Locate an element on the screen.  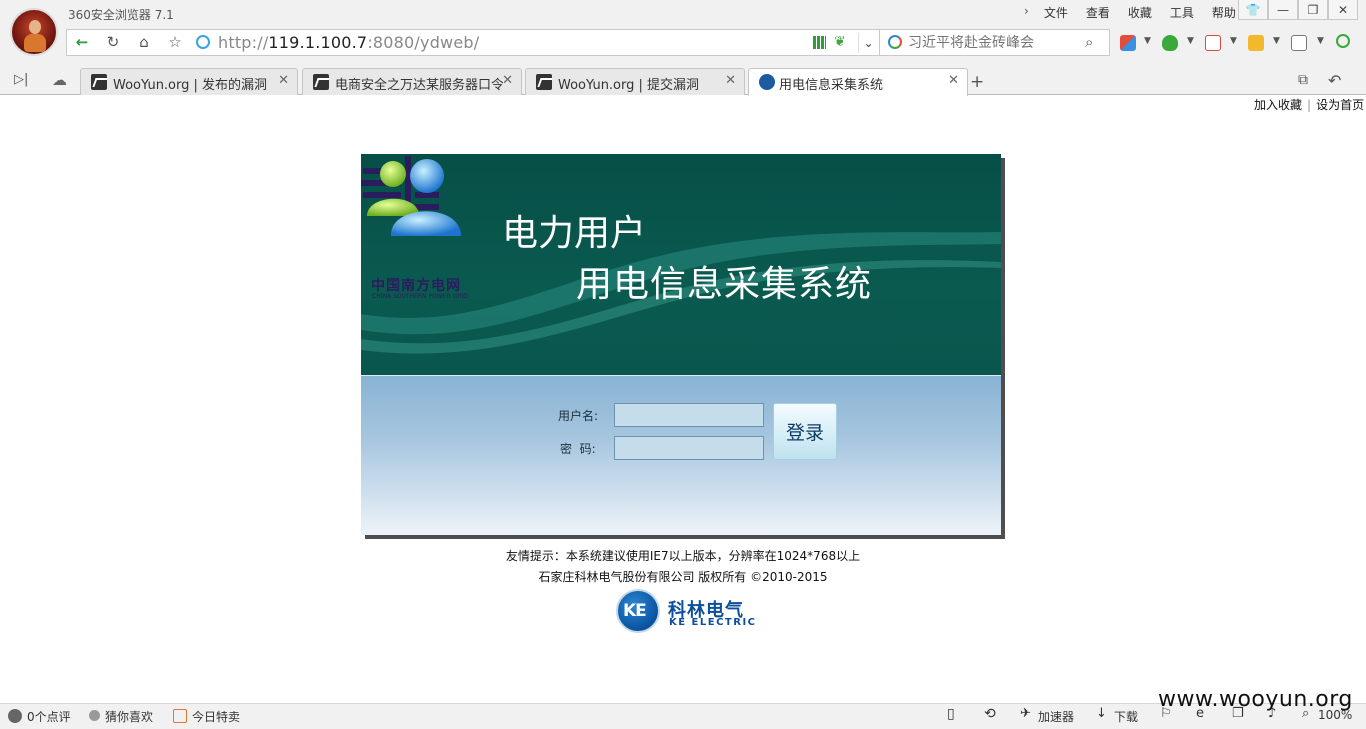
tab-power-system: 用电信息采集系统 ✕ is located at coordinates (858, 82).